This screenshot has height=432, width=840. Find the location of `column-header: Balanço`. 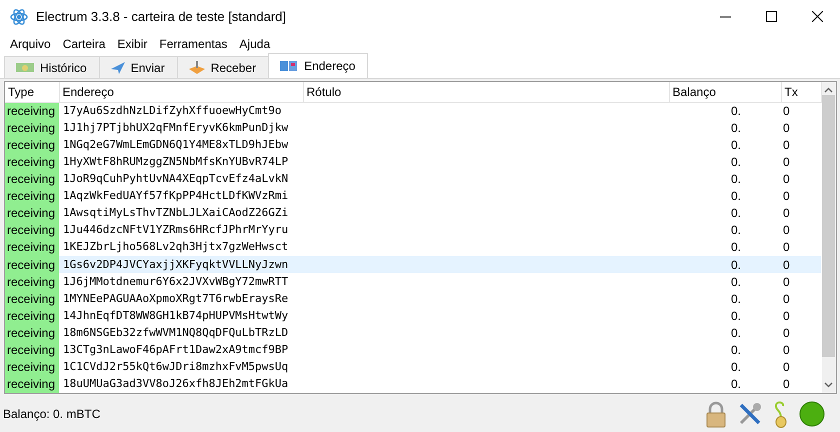

column-header: Balanço is located at coordinates (725, 92).